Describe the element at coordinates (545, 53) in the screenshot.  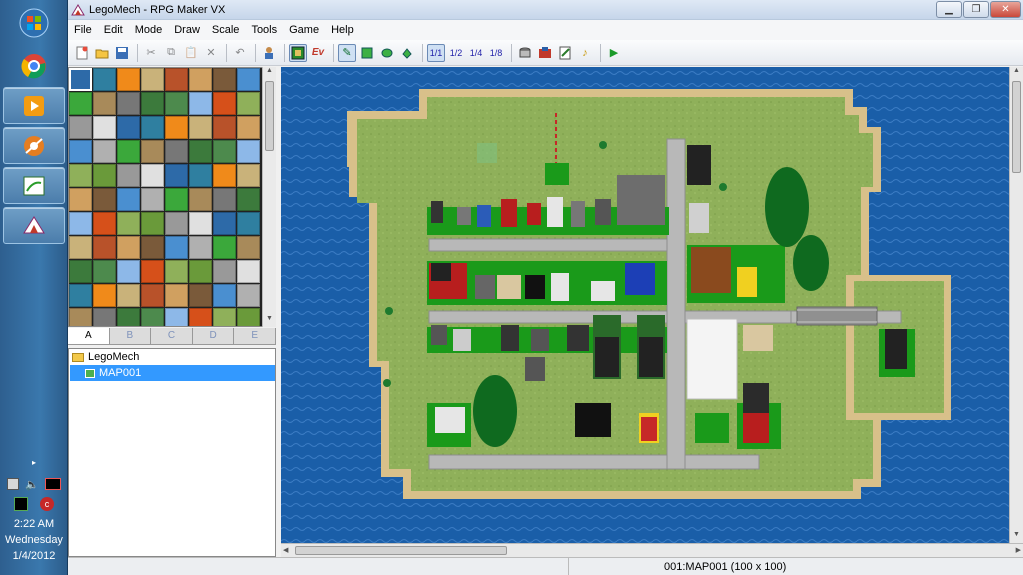
I see `resource-manager-button` at that location.